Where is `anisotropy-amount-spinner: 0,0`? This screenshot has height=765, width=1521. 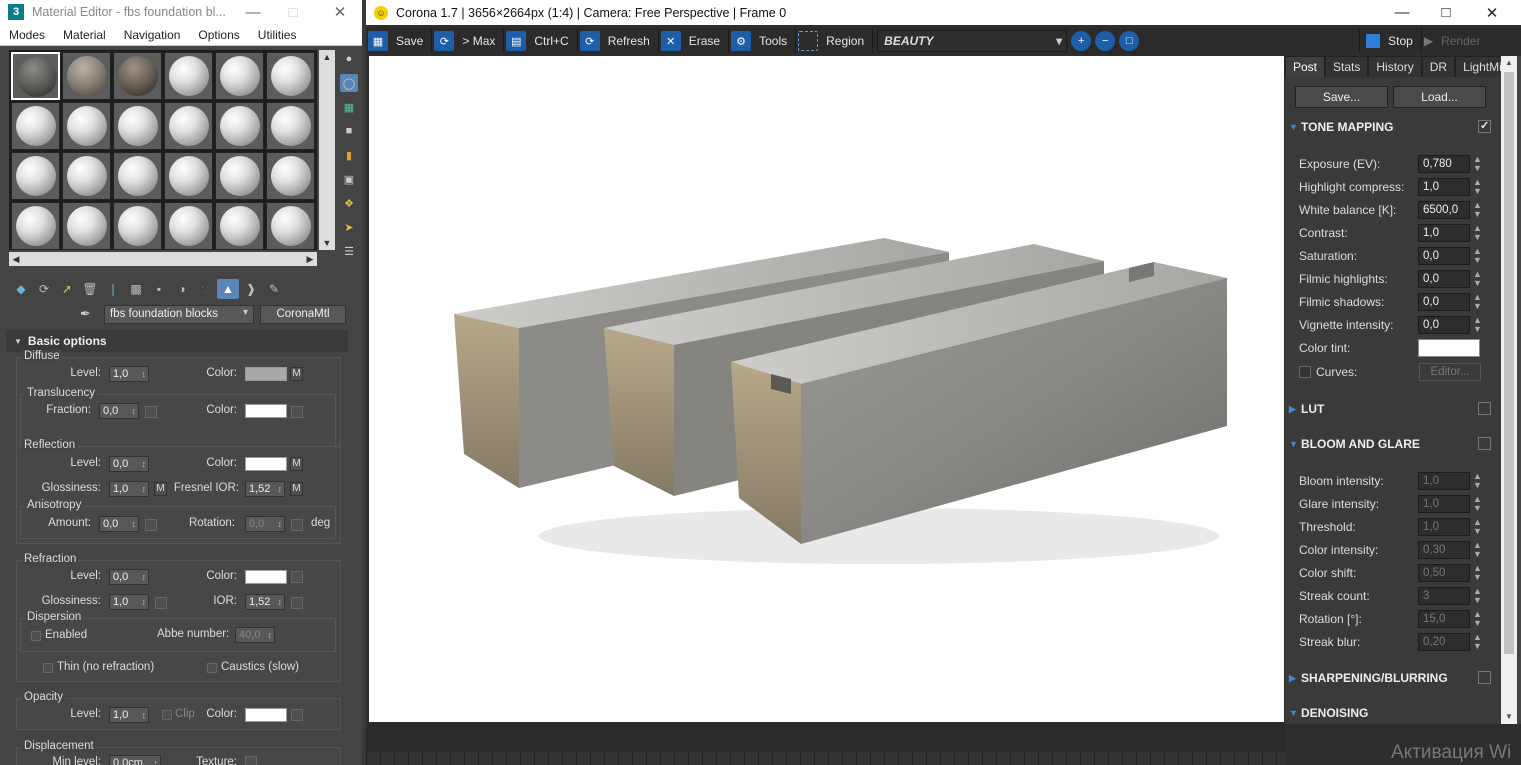
anisotropy-amount-spinner: 0,0 is located at coordinates (119, 524).